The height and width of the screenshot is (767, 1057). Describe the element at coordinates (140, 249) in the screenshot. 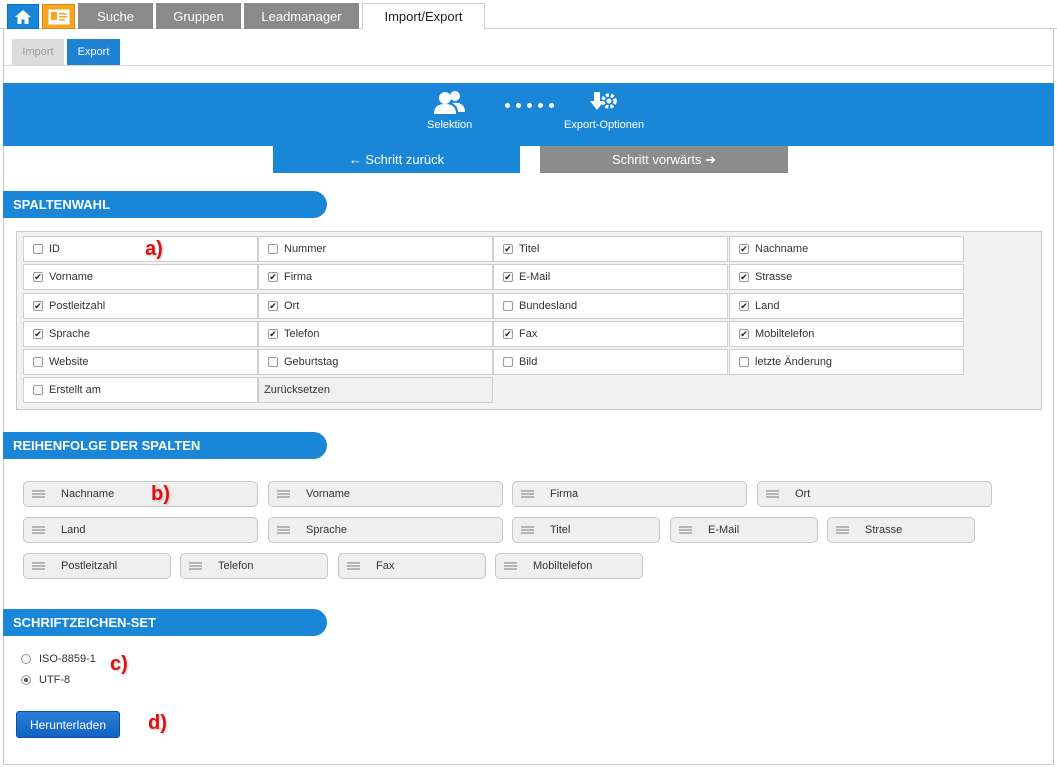

I see `column-option: ID` at that location.